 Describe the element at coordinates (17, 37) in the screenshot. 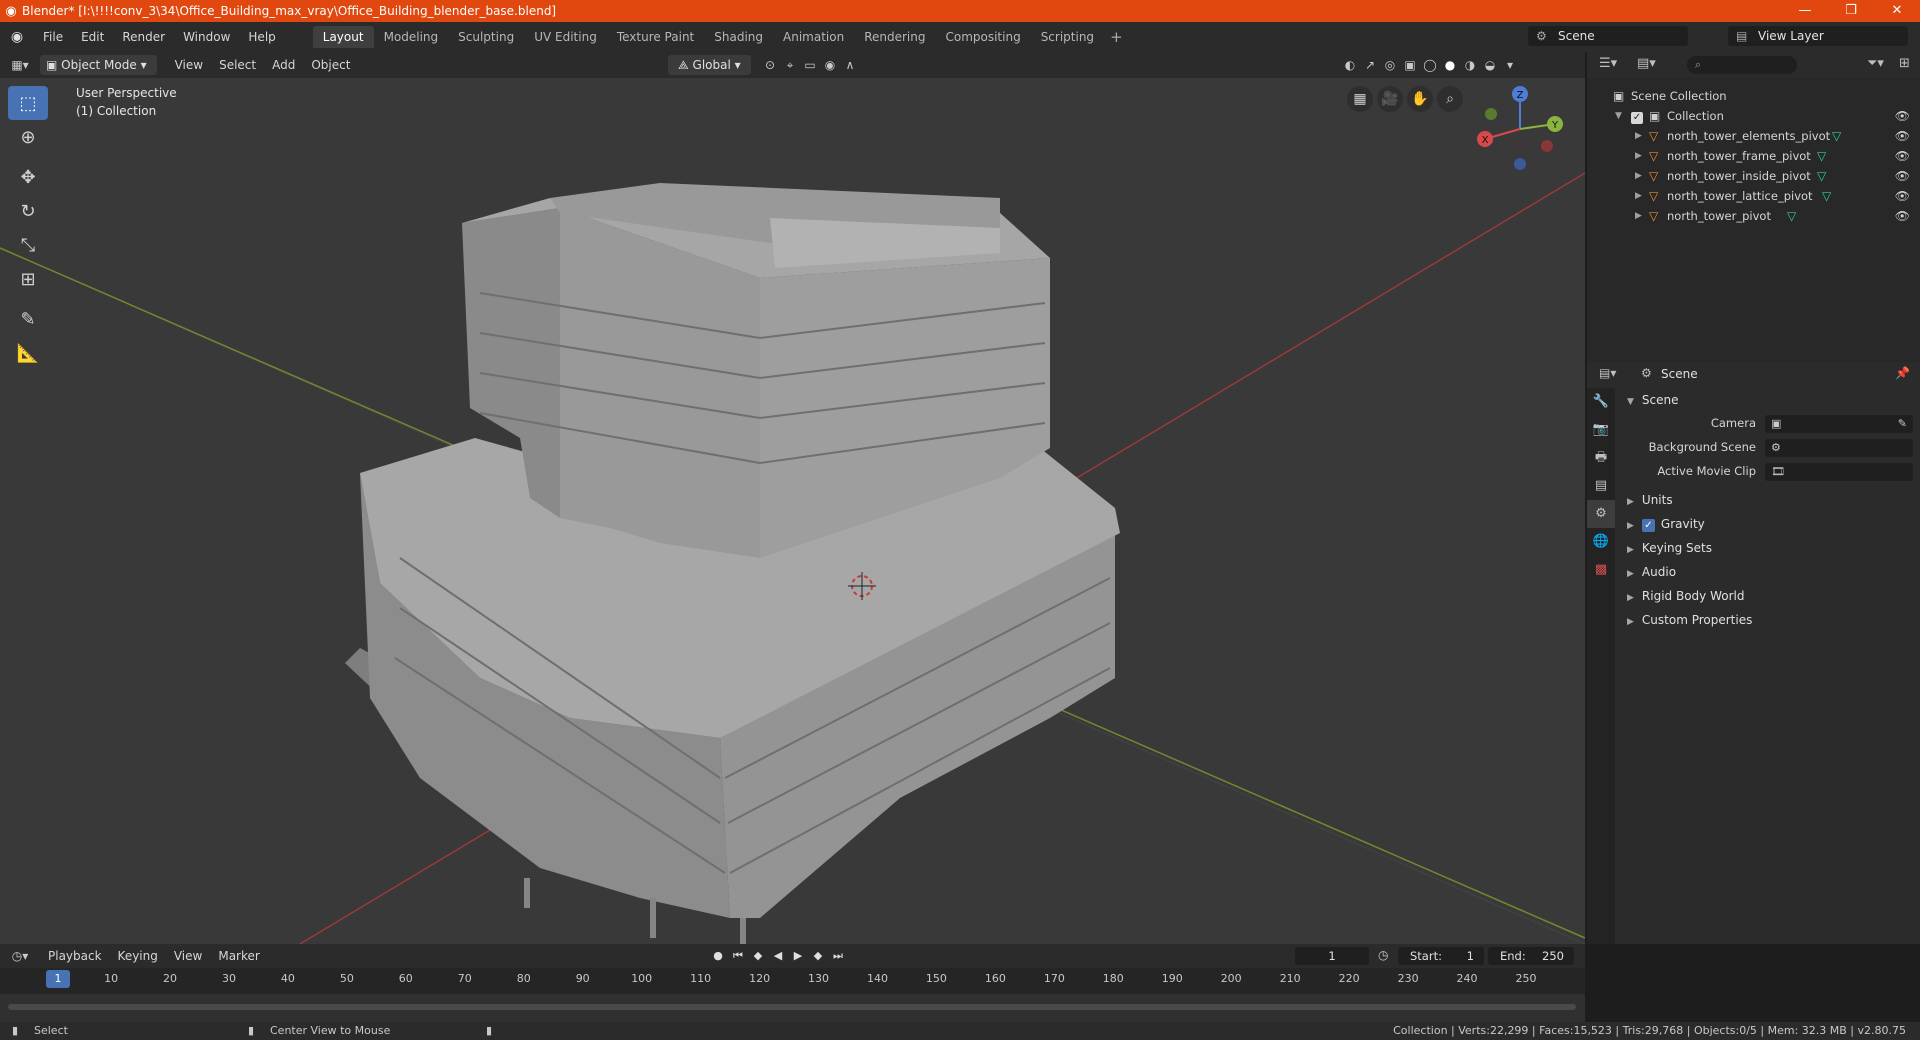

I see `blender-menu-icon: ◉` at that location.